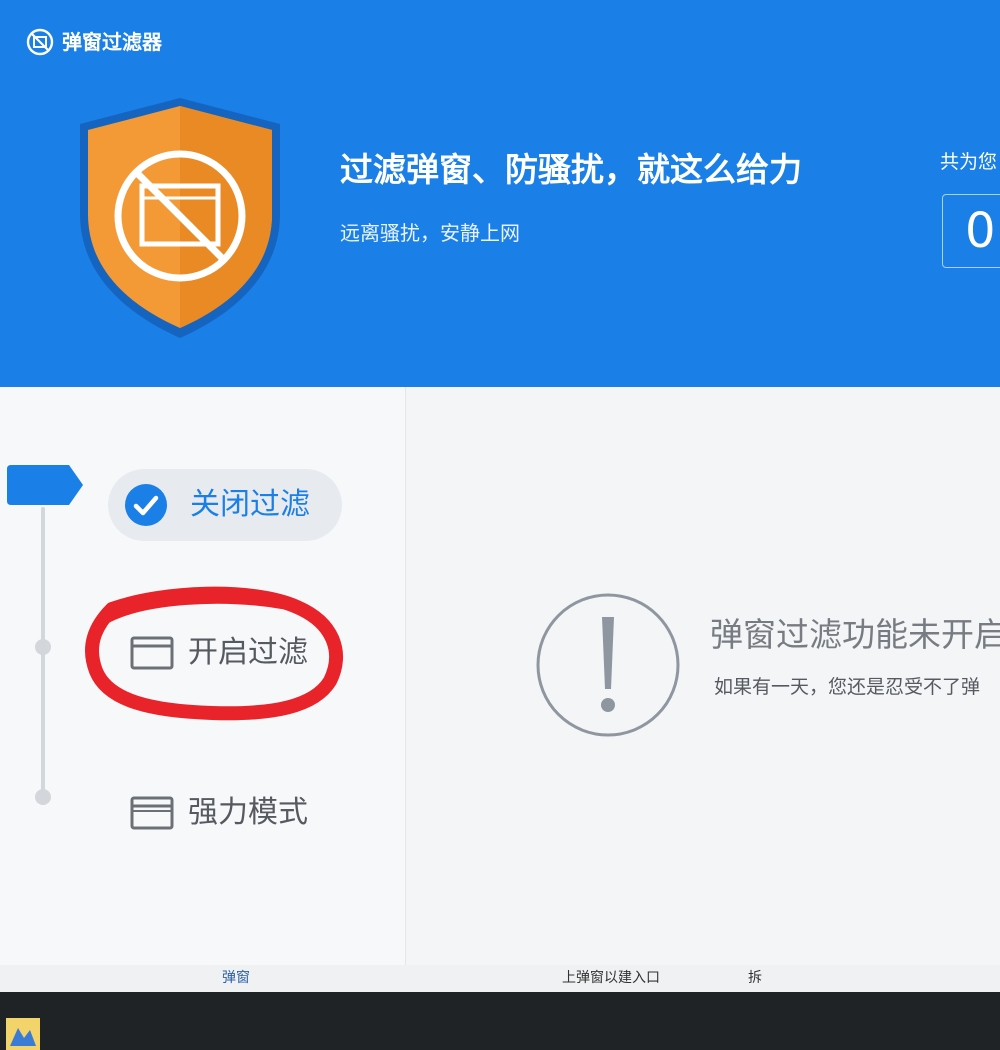 This screenshot has height=1050, width=1000. I want to click on mode-label: 强力模式, so click(248, 812).